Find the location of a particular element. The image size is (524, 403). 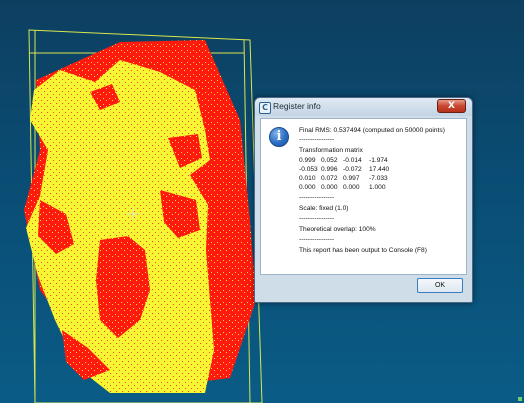

close-button: X is located at coordinates (451, 106).